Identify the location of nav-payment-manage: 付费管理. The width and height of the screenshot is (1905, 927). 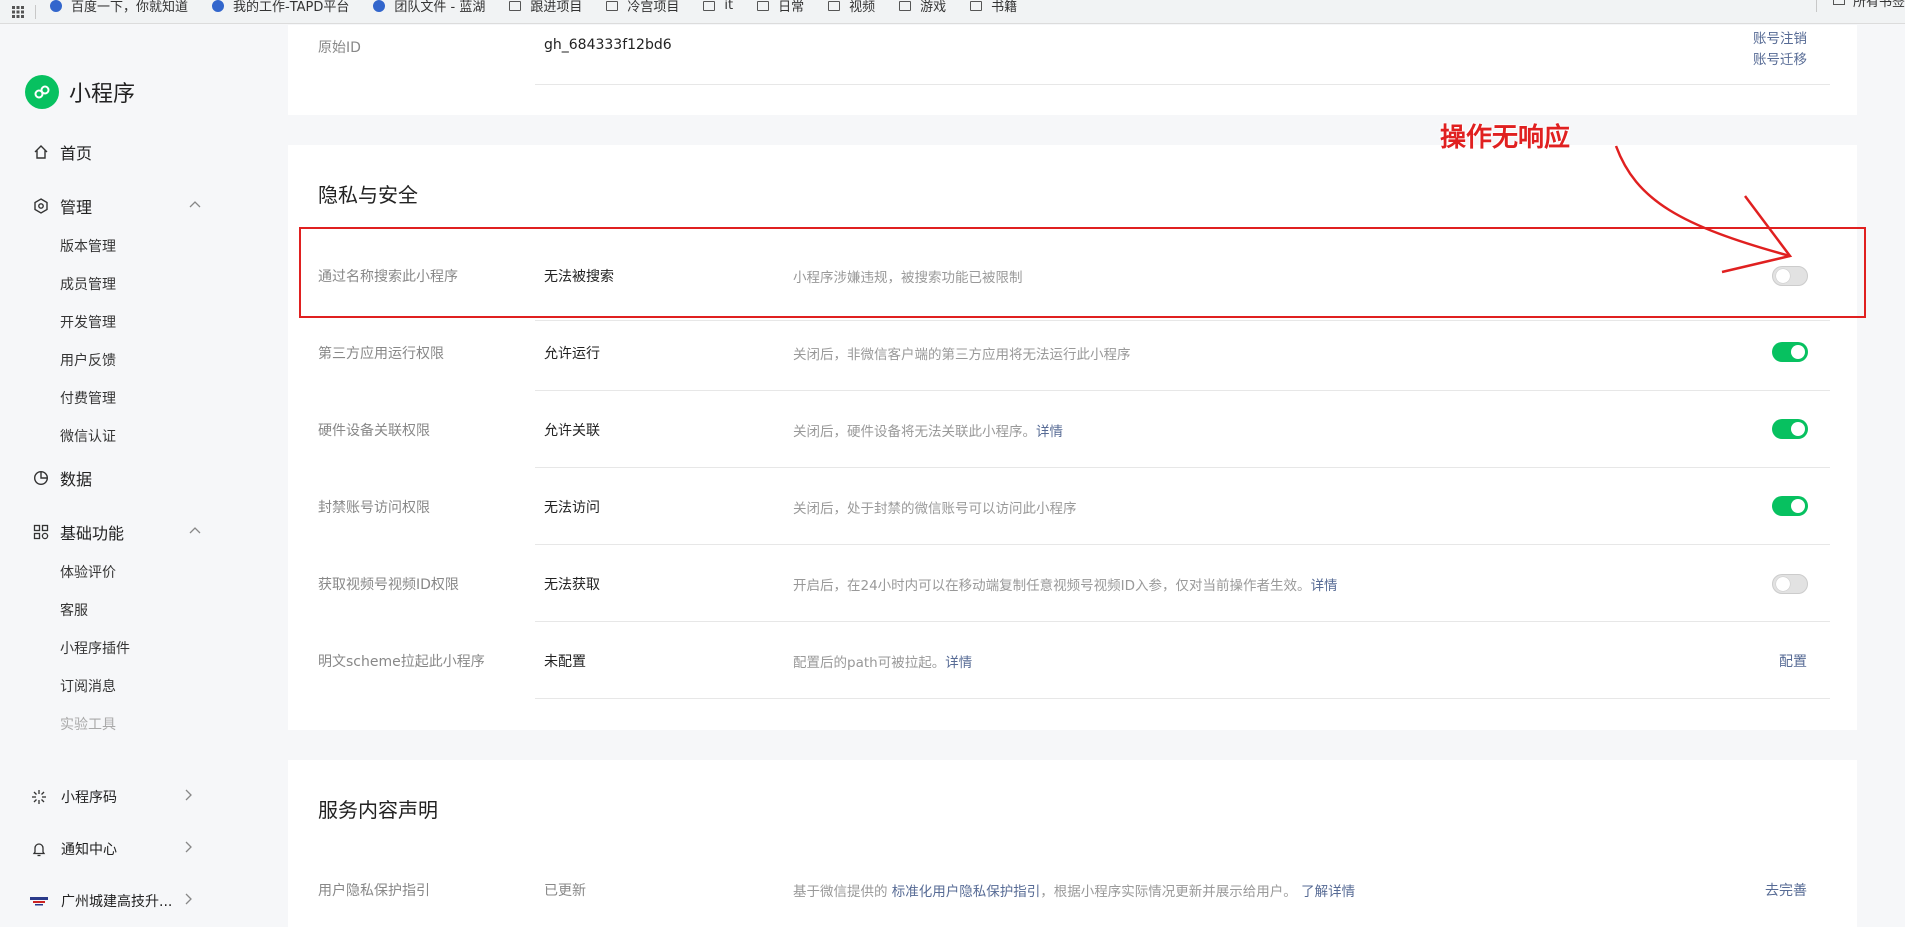
(88, 398).